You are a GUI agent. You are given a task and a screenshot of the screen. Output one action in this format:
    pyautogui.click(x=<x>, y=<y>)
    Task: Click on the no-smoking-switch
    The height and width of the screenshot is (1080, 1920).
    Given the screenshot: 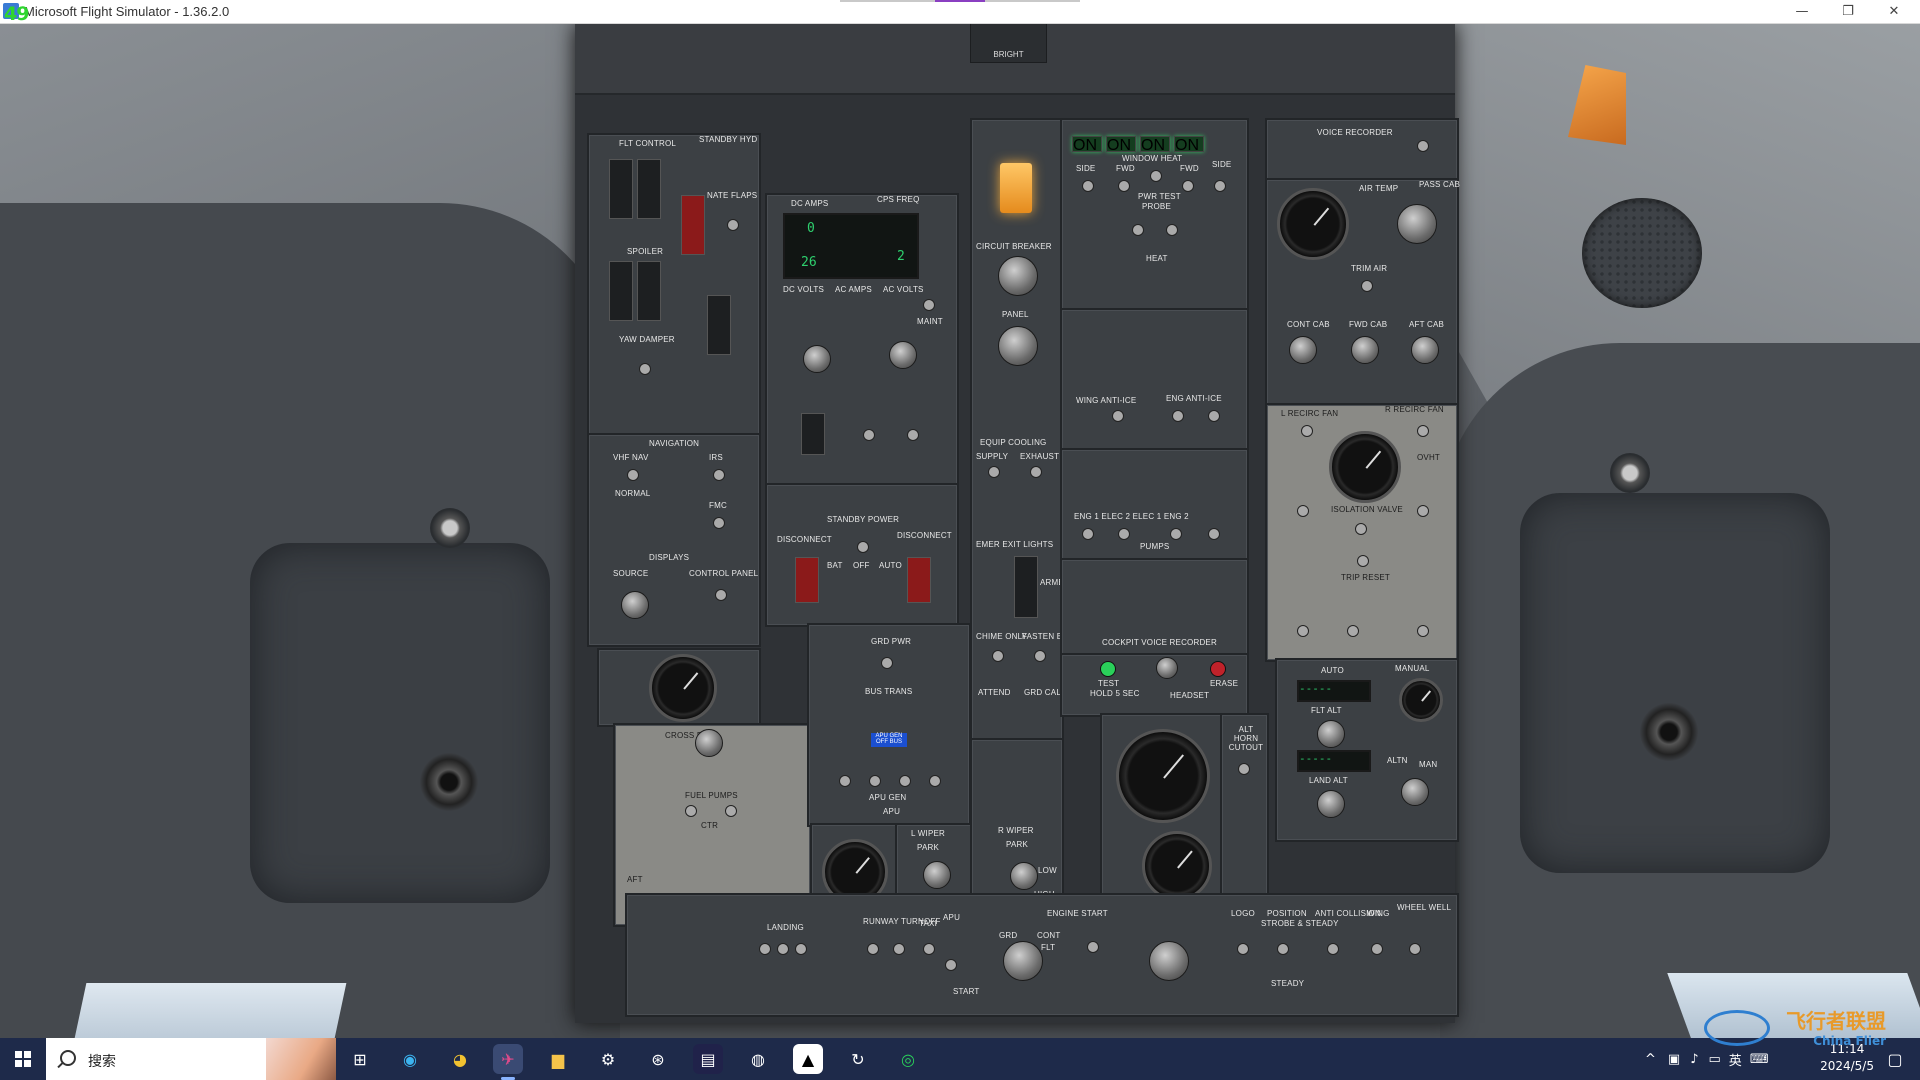 What is the action you would take?
    pyautogui.click(x=998, y=656)
    